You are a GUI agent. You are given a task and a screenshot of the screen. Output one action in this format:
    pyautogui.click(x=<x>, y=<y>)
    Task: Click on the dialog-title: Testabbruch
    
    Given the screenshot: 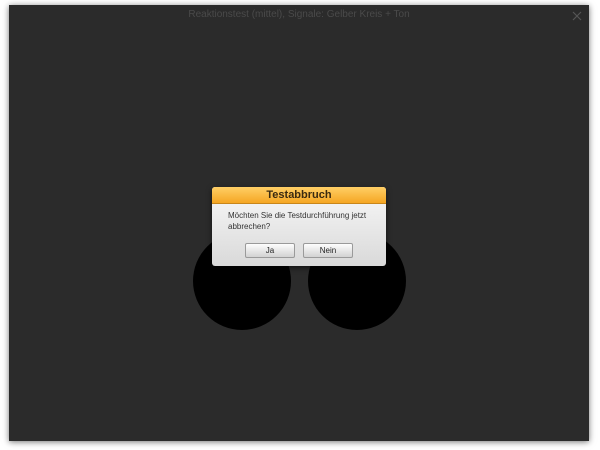 What is the action you would take?
    pyautogui.click(x=299, y=195)
    